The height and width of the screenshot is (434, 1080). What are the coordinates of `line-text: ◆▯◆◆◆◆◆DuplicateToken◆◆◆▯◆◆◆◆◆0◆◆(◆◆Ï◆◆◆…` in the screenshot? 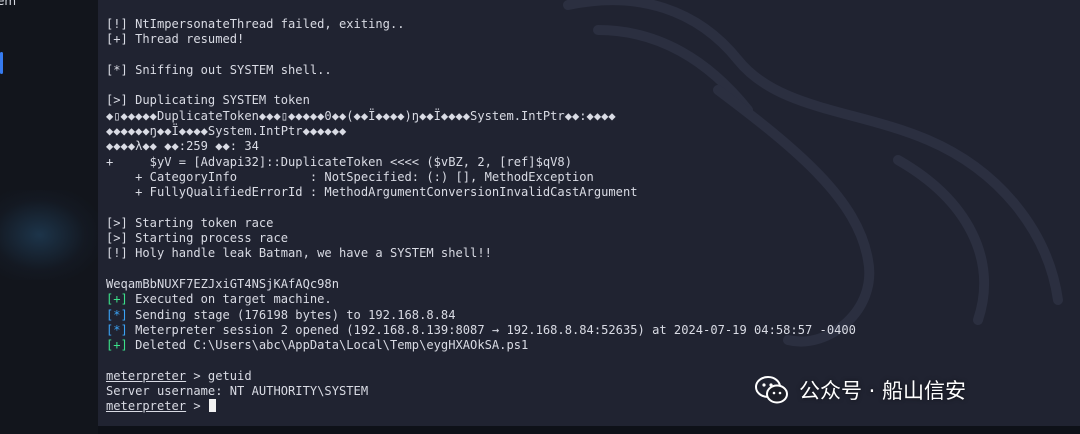 It's located at (361, 115).